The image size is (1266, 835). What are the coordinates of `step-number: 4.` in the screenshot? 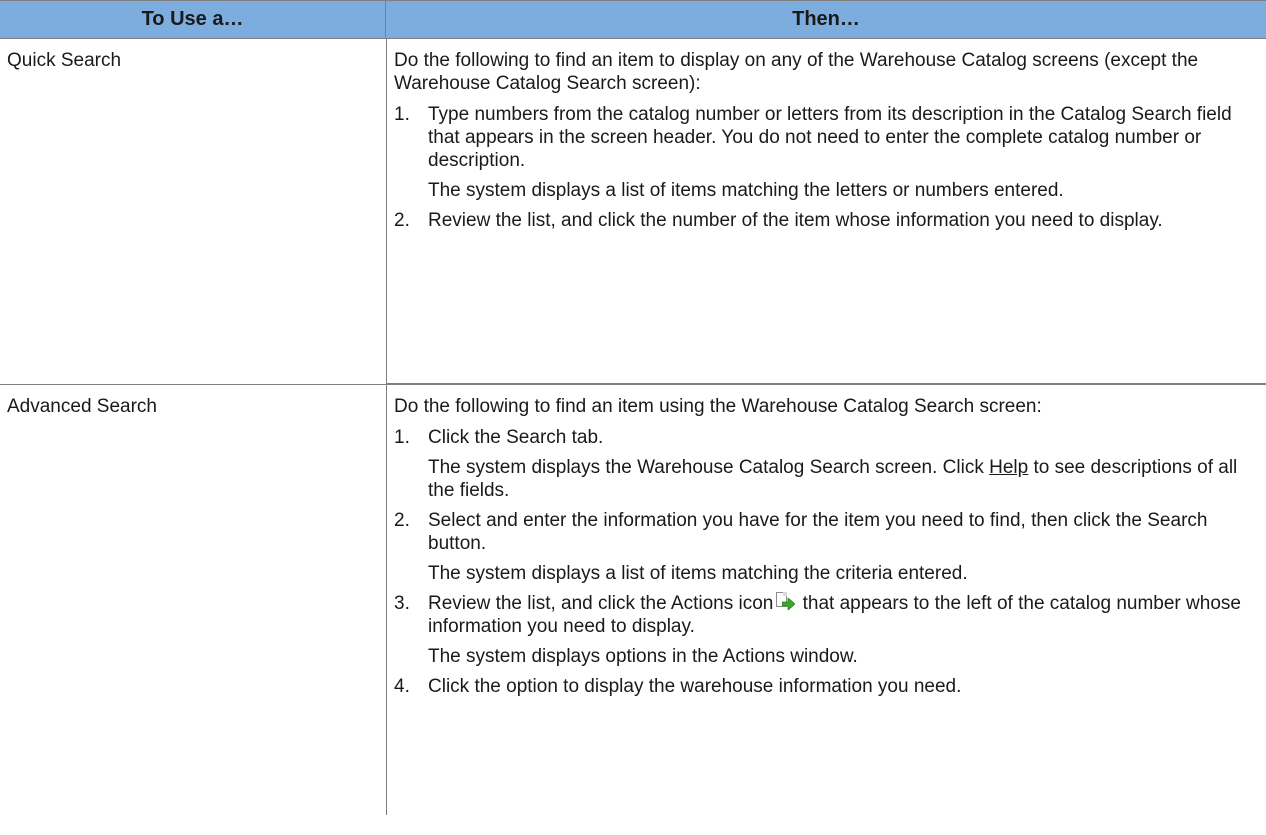 It's located at (402, 686).